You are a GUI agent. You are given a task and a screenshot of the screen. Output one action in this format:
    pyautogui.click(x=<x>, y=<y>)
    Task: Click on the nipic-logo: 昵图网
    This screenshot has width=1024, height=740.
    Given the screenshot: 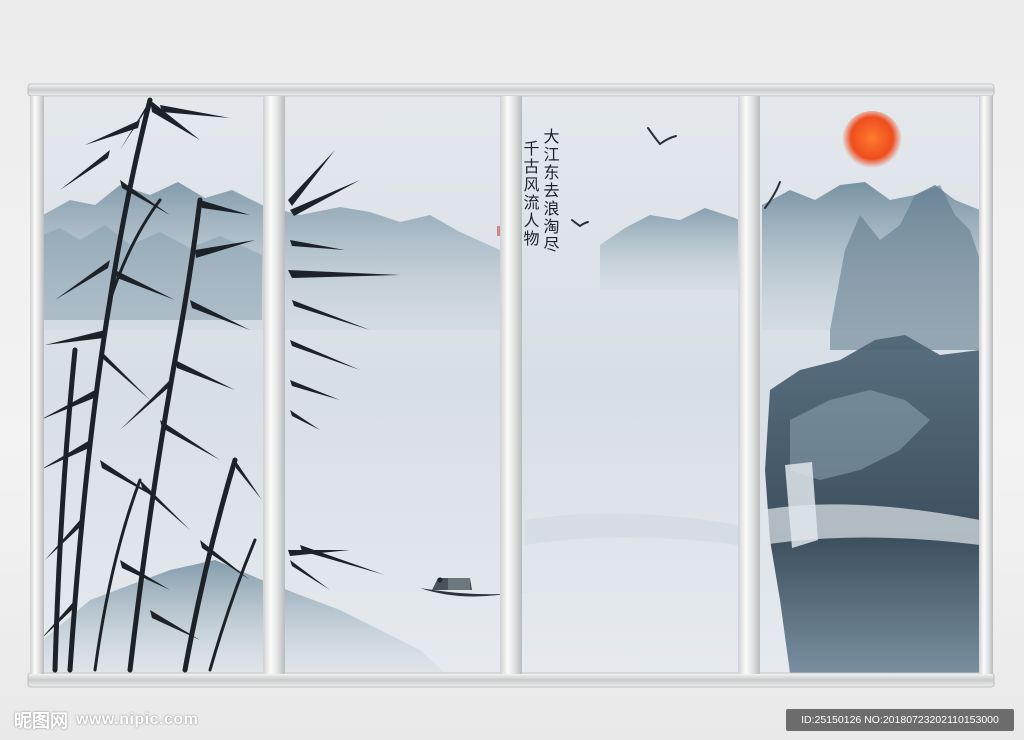 What is the action you would take?
    pyautogui.click(x=41, y=721)
    